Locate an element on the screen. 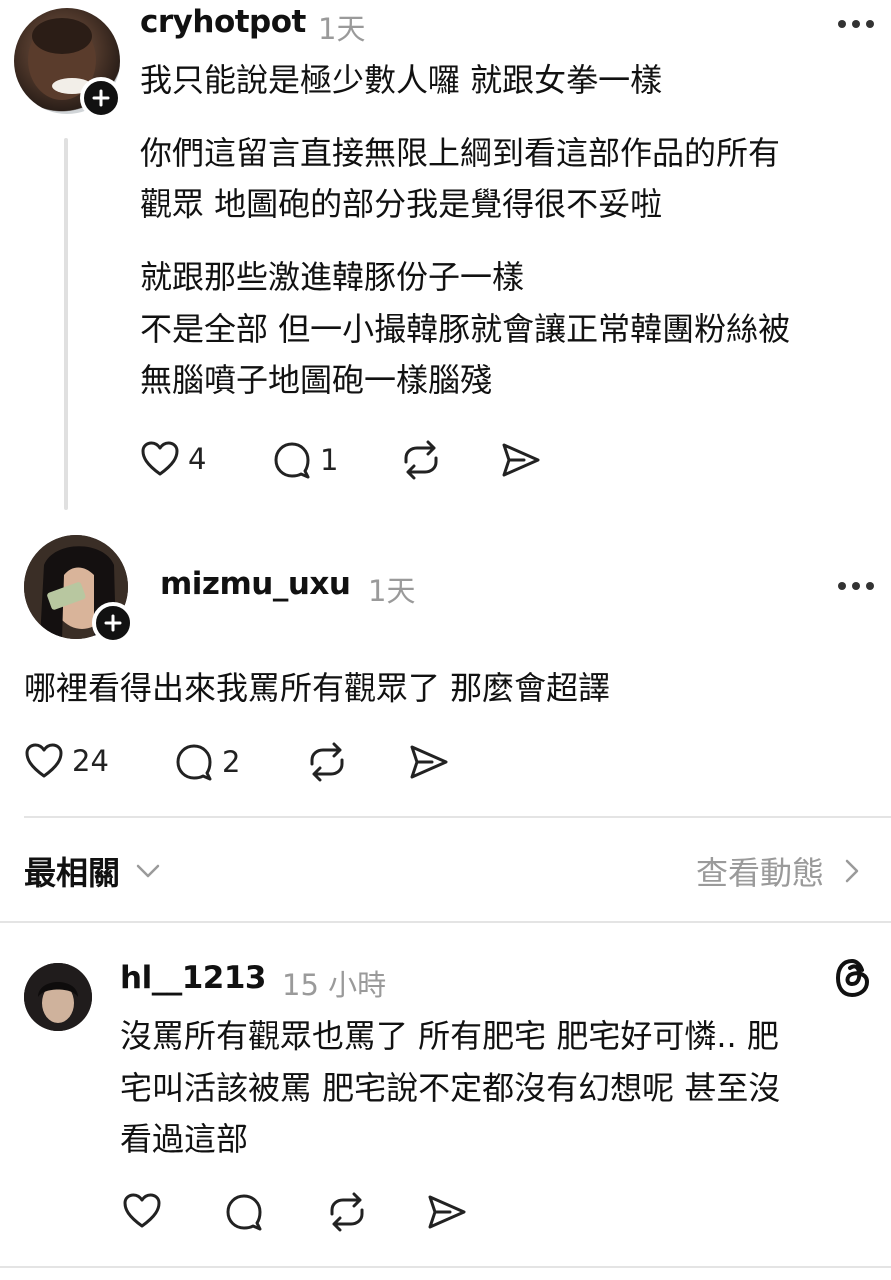 The image size is (891, 1280). comment-text-line: 看過這部 is located at coordinates (184, 1139).